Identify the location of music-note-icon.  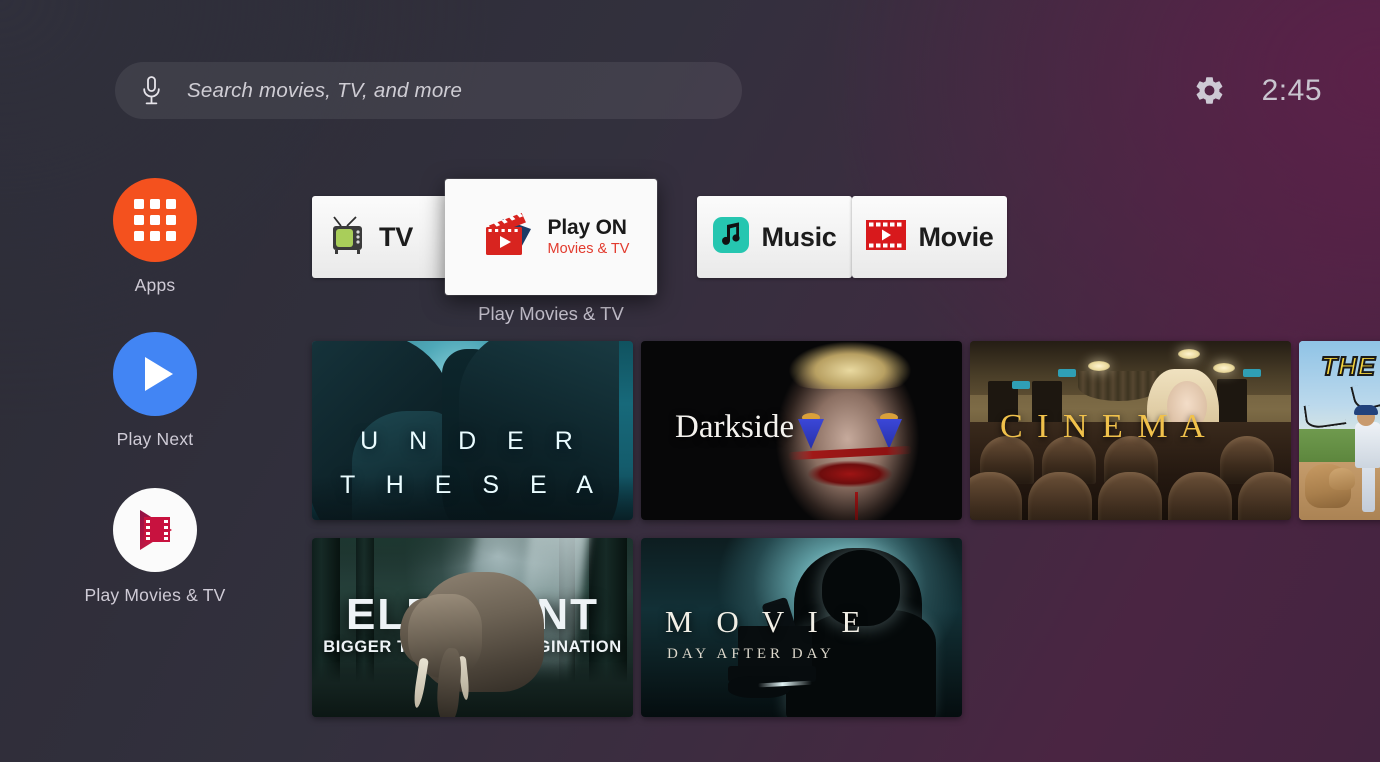
(731, 237).